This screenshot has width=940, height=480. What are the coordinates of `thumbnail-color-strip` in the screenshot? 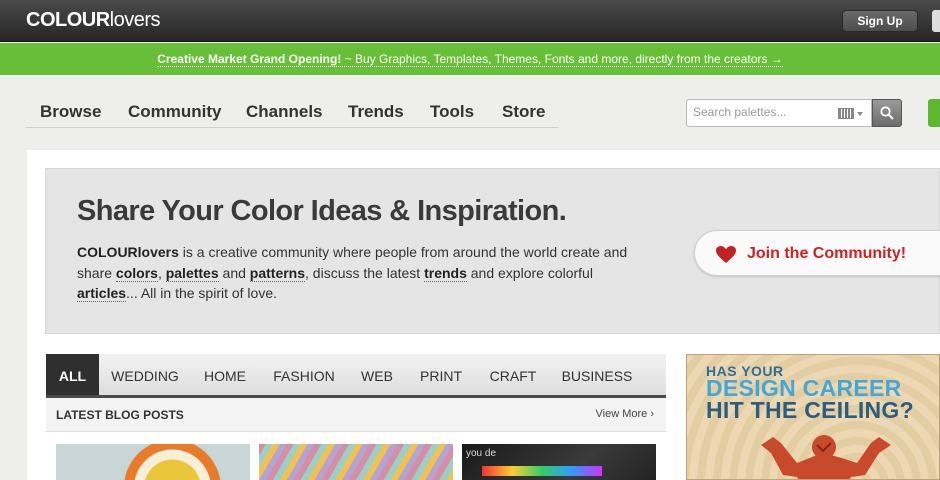 It's located at (542, 471).